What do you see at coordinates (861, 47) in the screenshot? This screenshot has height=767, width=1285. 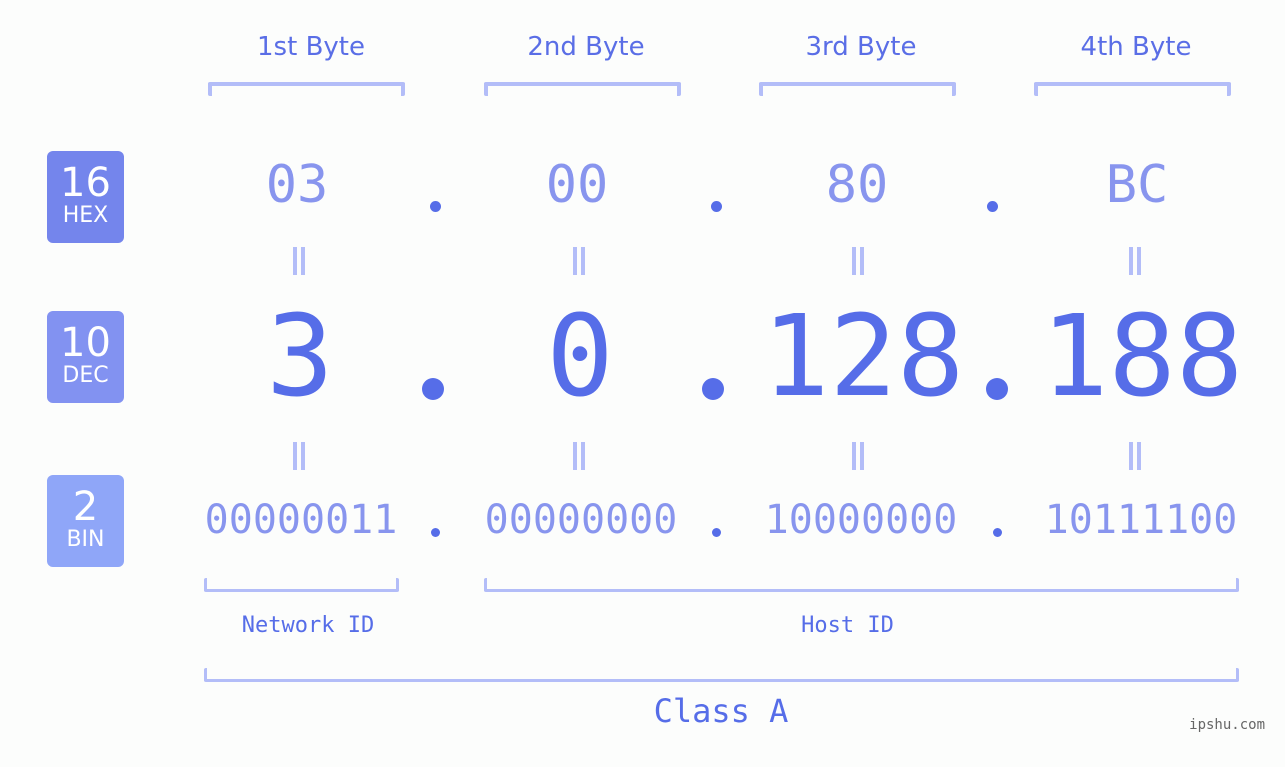 I see `byte-header-3: 3rd Byte` at bounding box center [861, 47].